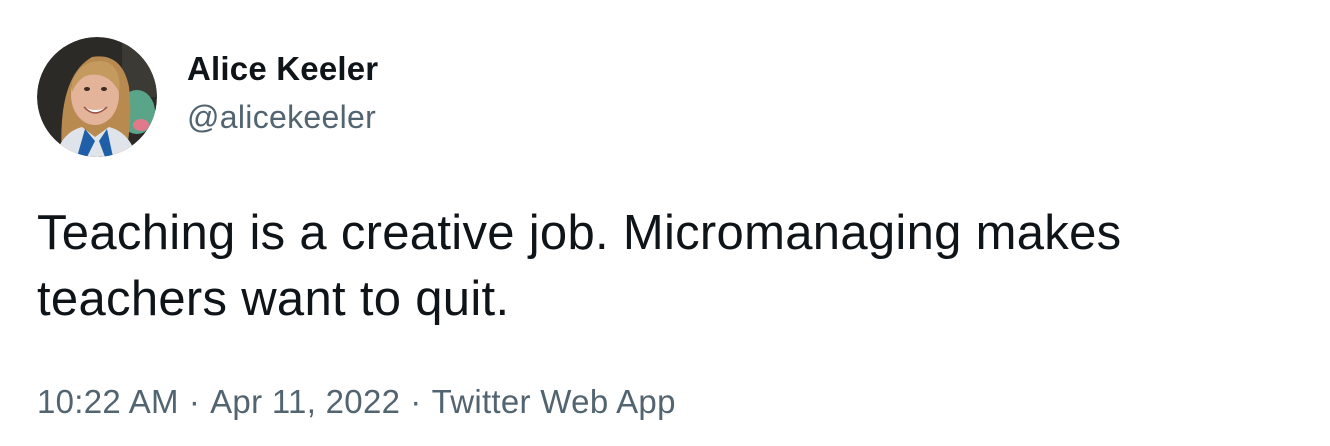 The width and height of the screenshot is (1330, 446). Describe the element at coordinates (305, 401) in the screenshot. I see `tweet-date: Apr 11, 2022` at that location.